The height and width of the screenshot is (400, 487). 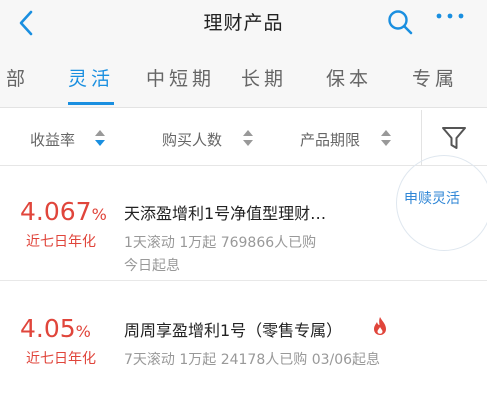 What do you see at coordinates (349, 77) in the screenshot?
I see `tab-principal-protected: 保本` at bounding box center [349, 77].